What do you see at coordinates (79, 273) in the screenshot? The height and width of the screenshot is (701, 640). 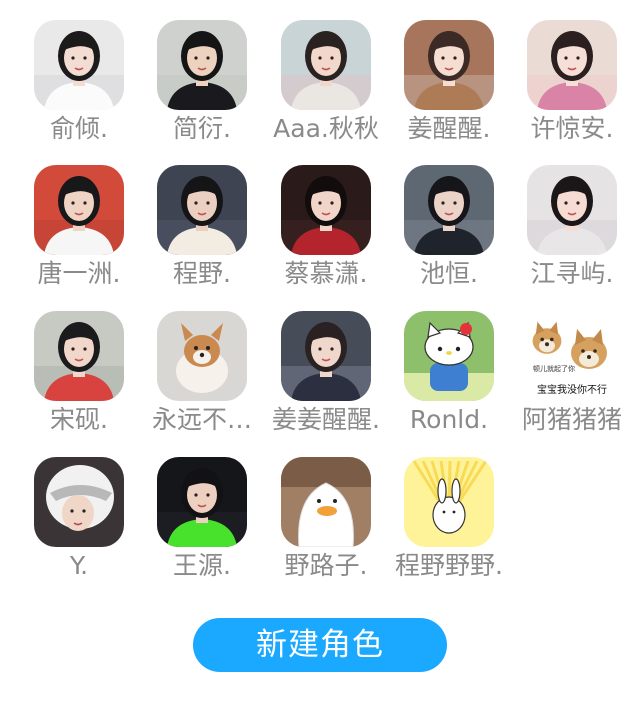 I see `role-name: 唐一洲.` at bounding box center [79, 273].